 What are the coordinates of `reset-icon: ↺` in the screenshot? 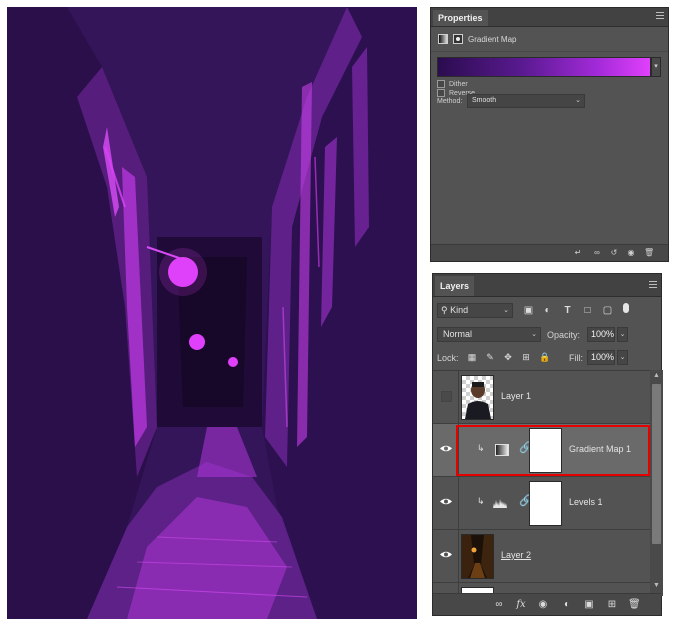 It's located at (614, 253).